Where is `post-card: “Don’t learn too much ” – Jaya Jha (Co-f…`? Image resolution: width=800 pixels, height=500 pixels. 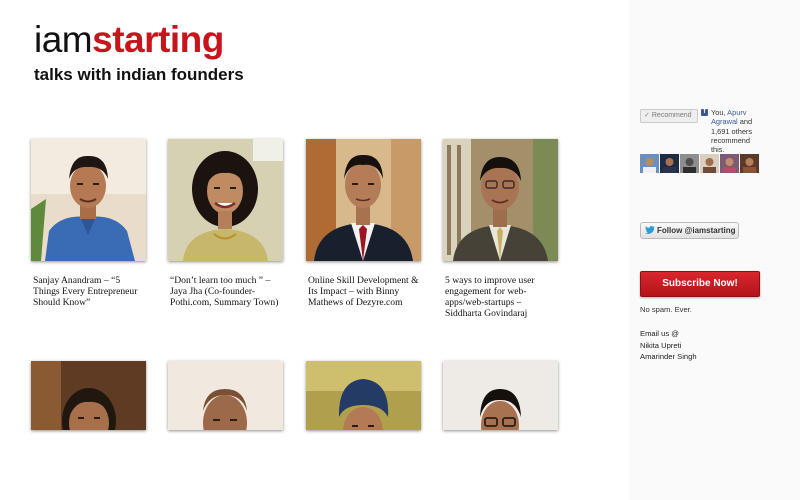 post-card: “Don’t learn too much ” – Jaya Jha (Co-f… is located at coordinates (227, 223).